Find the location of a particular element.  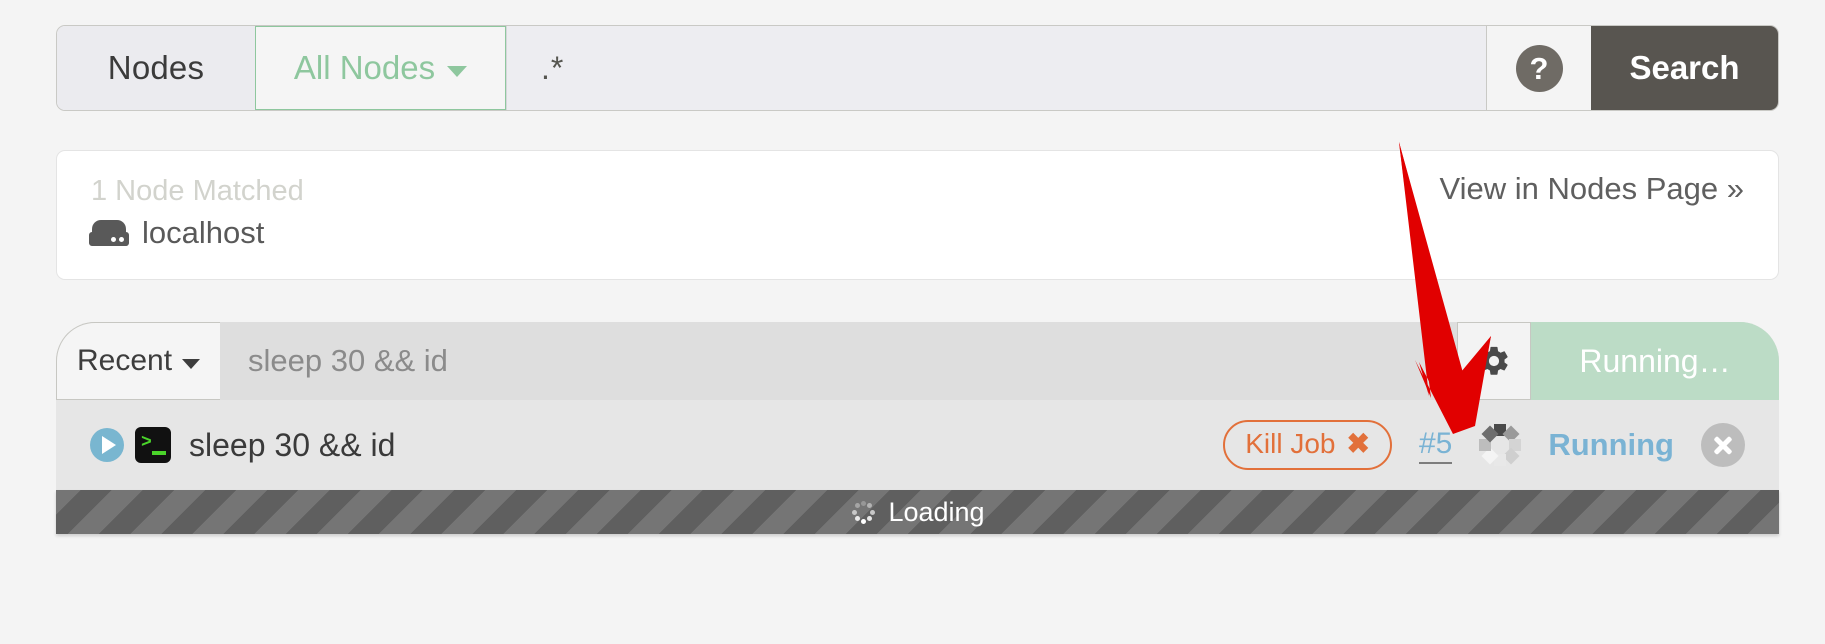

matched-node-item: localhost is located at coordinates (176, 233).